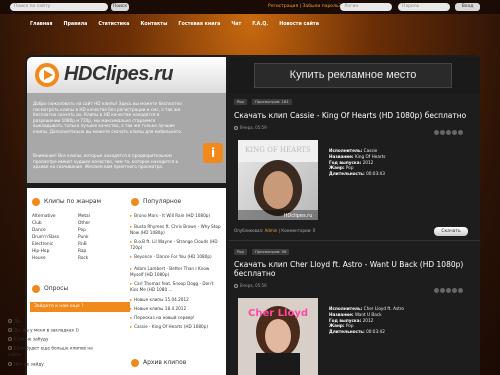  I want to click on nav-item-news: Новости сайта, so click(299, 25).